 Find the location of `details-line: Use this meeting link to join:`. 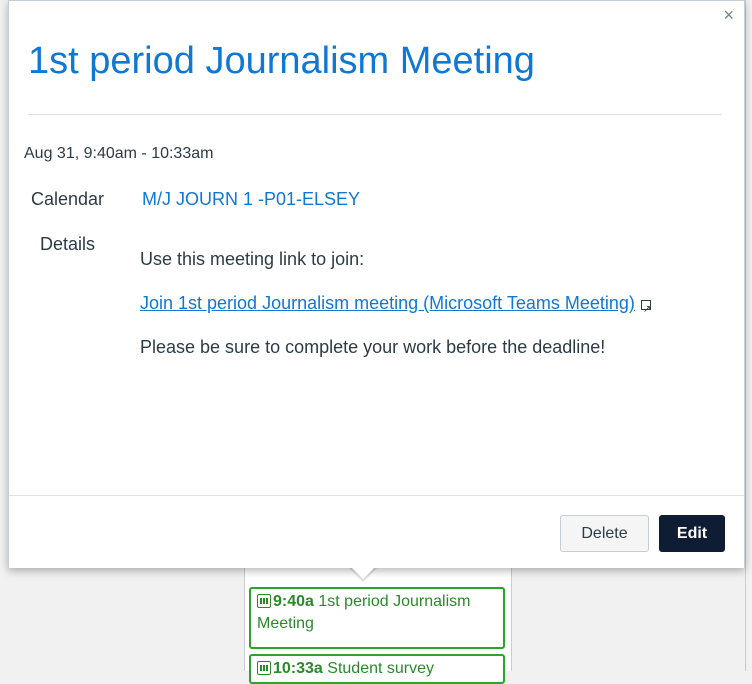

details-line: Use this meeting link to join: is located at coordinates (252, 259).